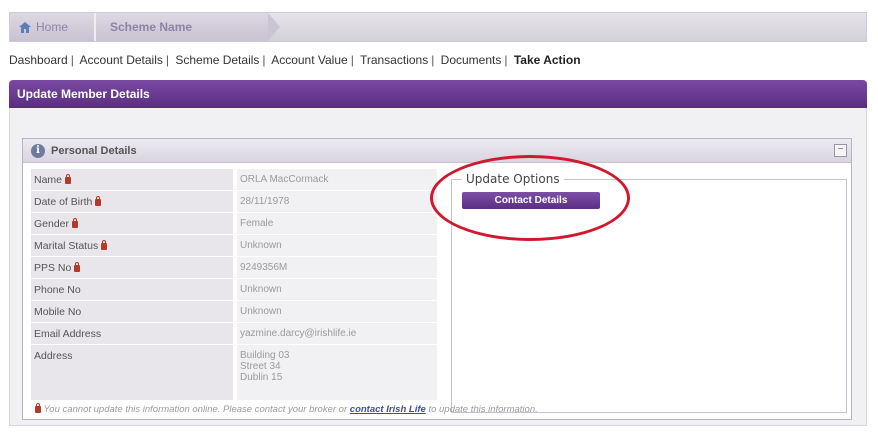 The height and width of the screenshot is (434, 878). I want to click on breadcrumb-divider, so click(95, 27).